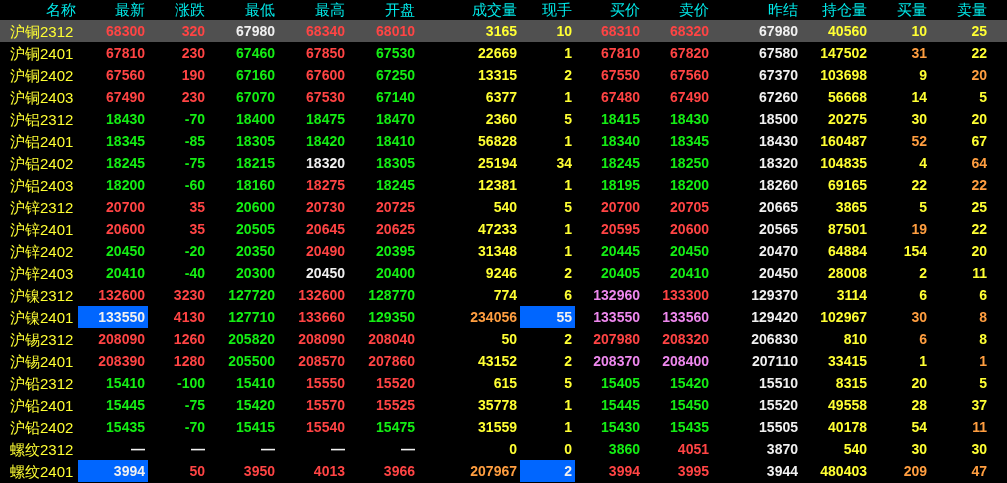 Image resolution: width=1007 pixels, height=483 pixels. I want to click on cell-value: 320, so click(193, 31).